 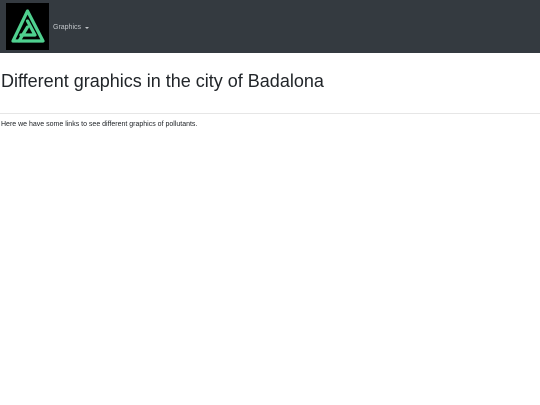 I want to click on top-navbar: Graphics, so click(x=270, y=26).